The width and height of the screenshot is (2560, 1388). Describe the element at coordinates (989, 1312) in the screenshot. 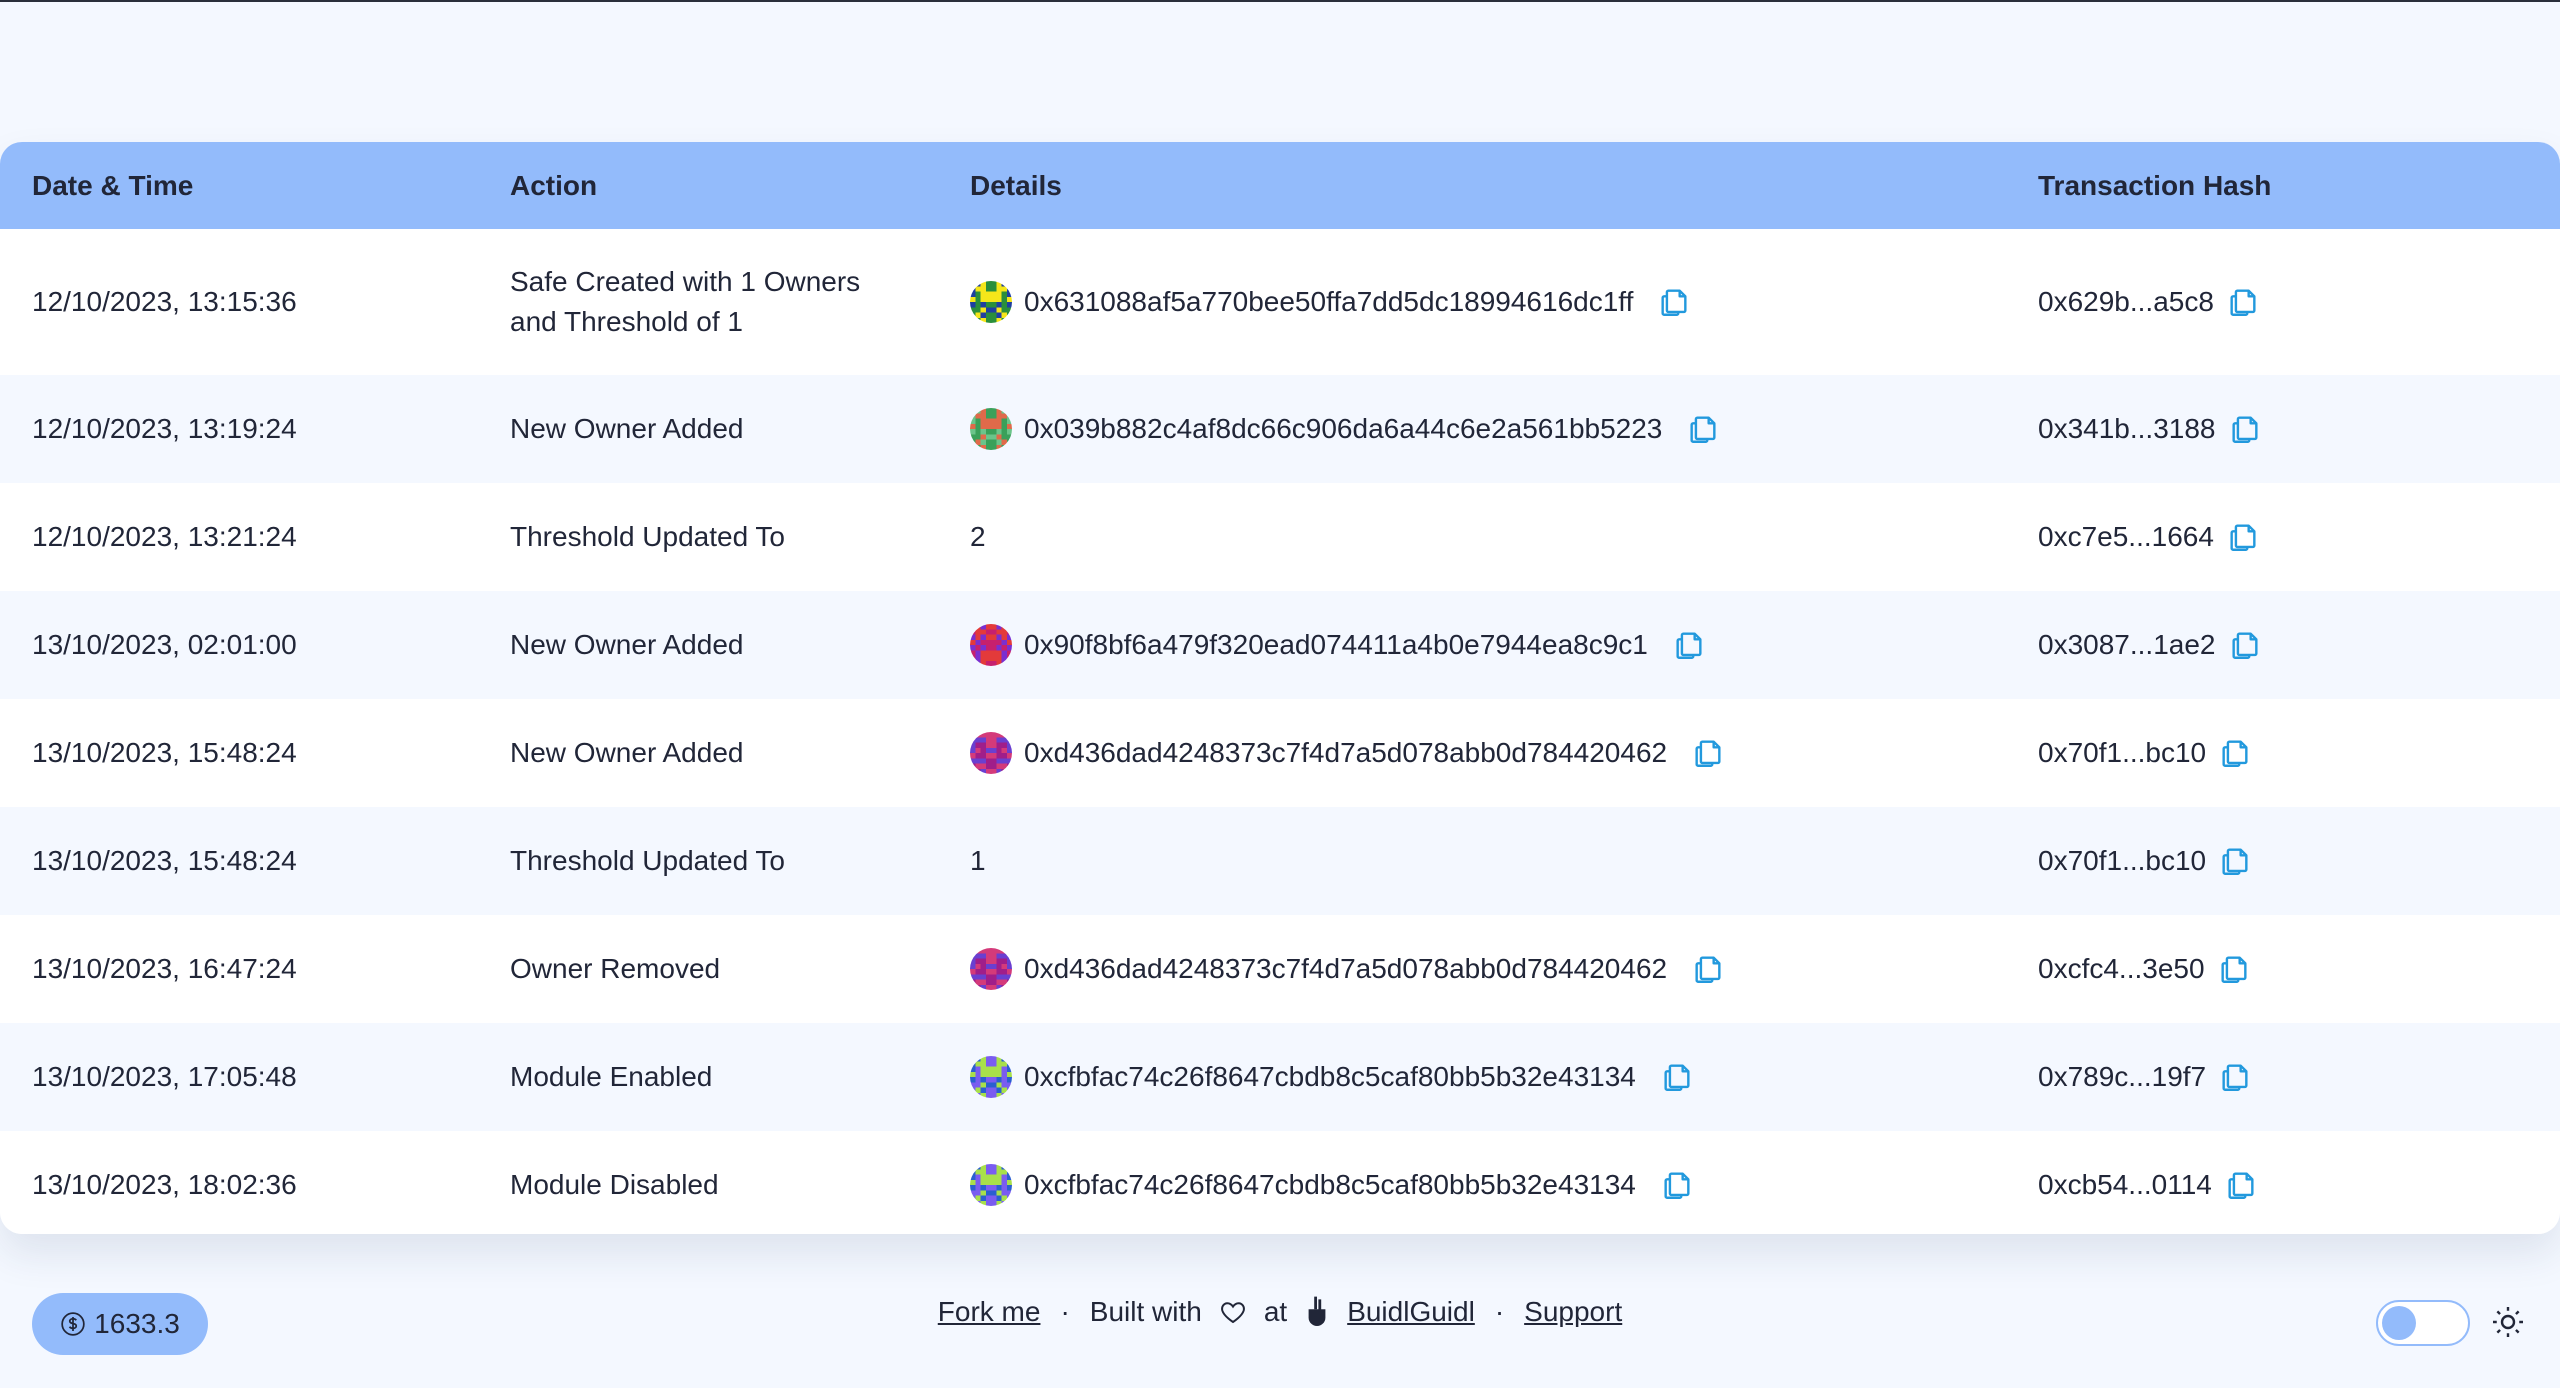

I see `fork-me-link: Fork me` at that location.